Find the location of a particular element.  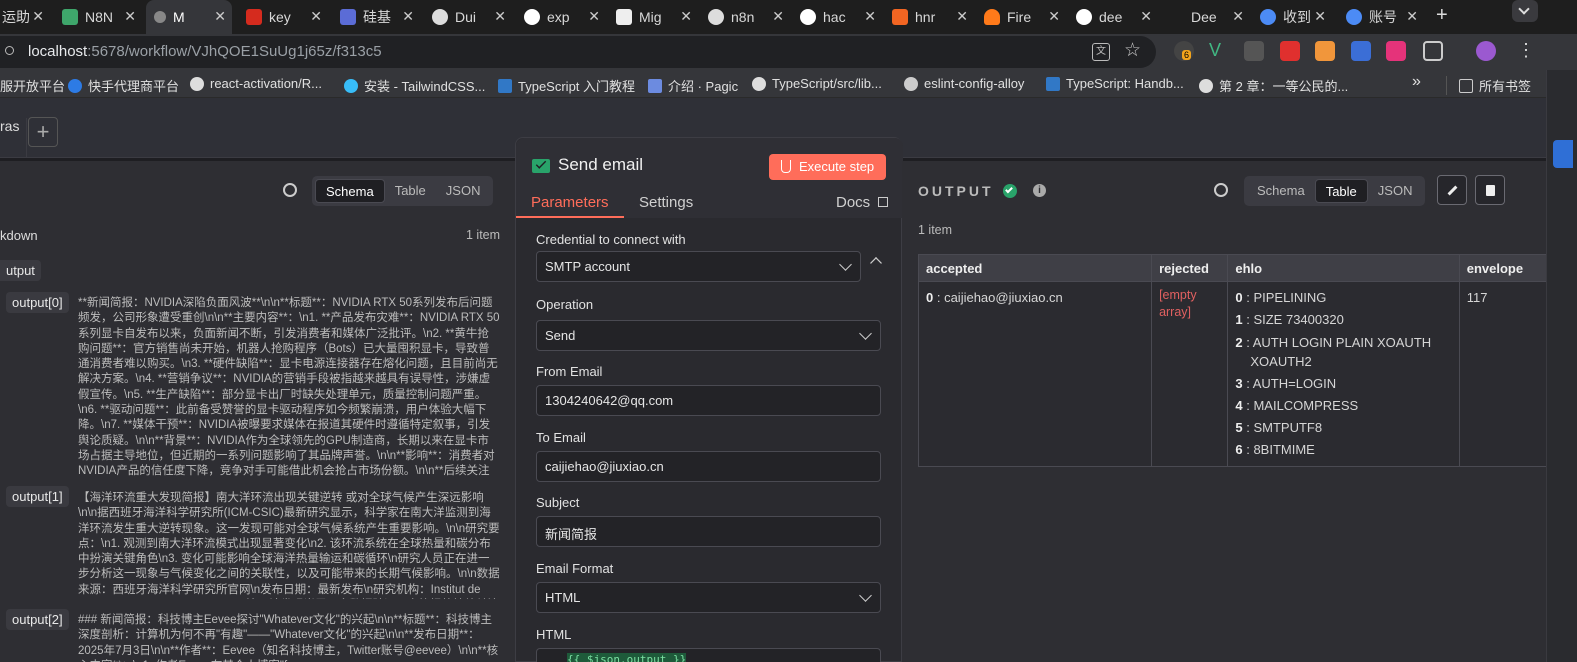

edit-output-button is located at coordinates (1452, 190).